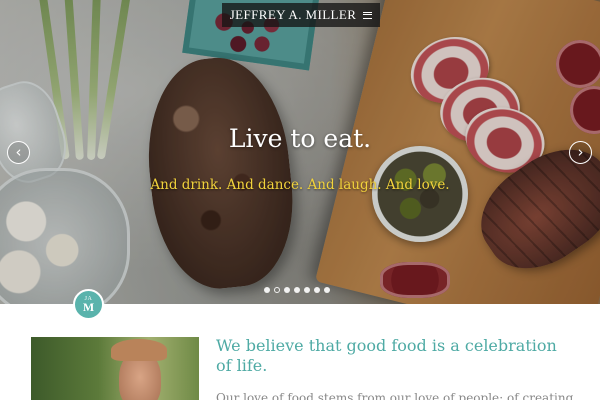 The image size is (600, 400). I want to click on site-brand-button: JEFFREY A. MILLER, so click(301, 15).